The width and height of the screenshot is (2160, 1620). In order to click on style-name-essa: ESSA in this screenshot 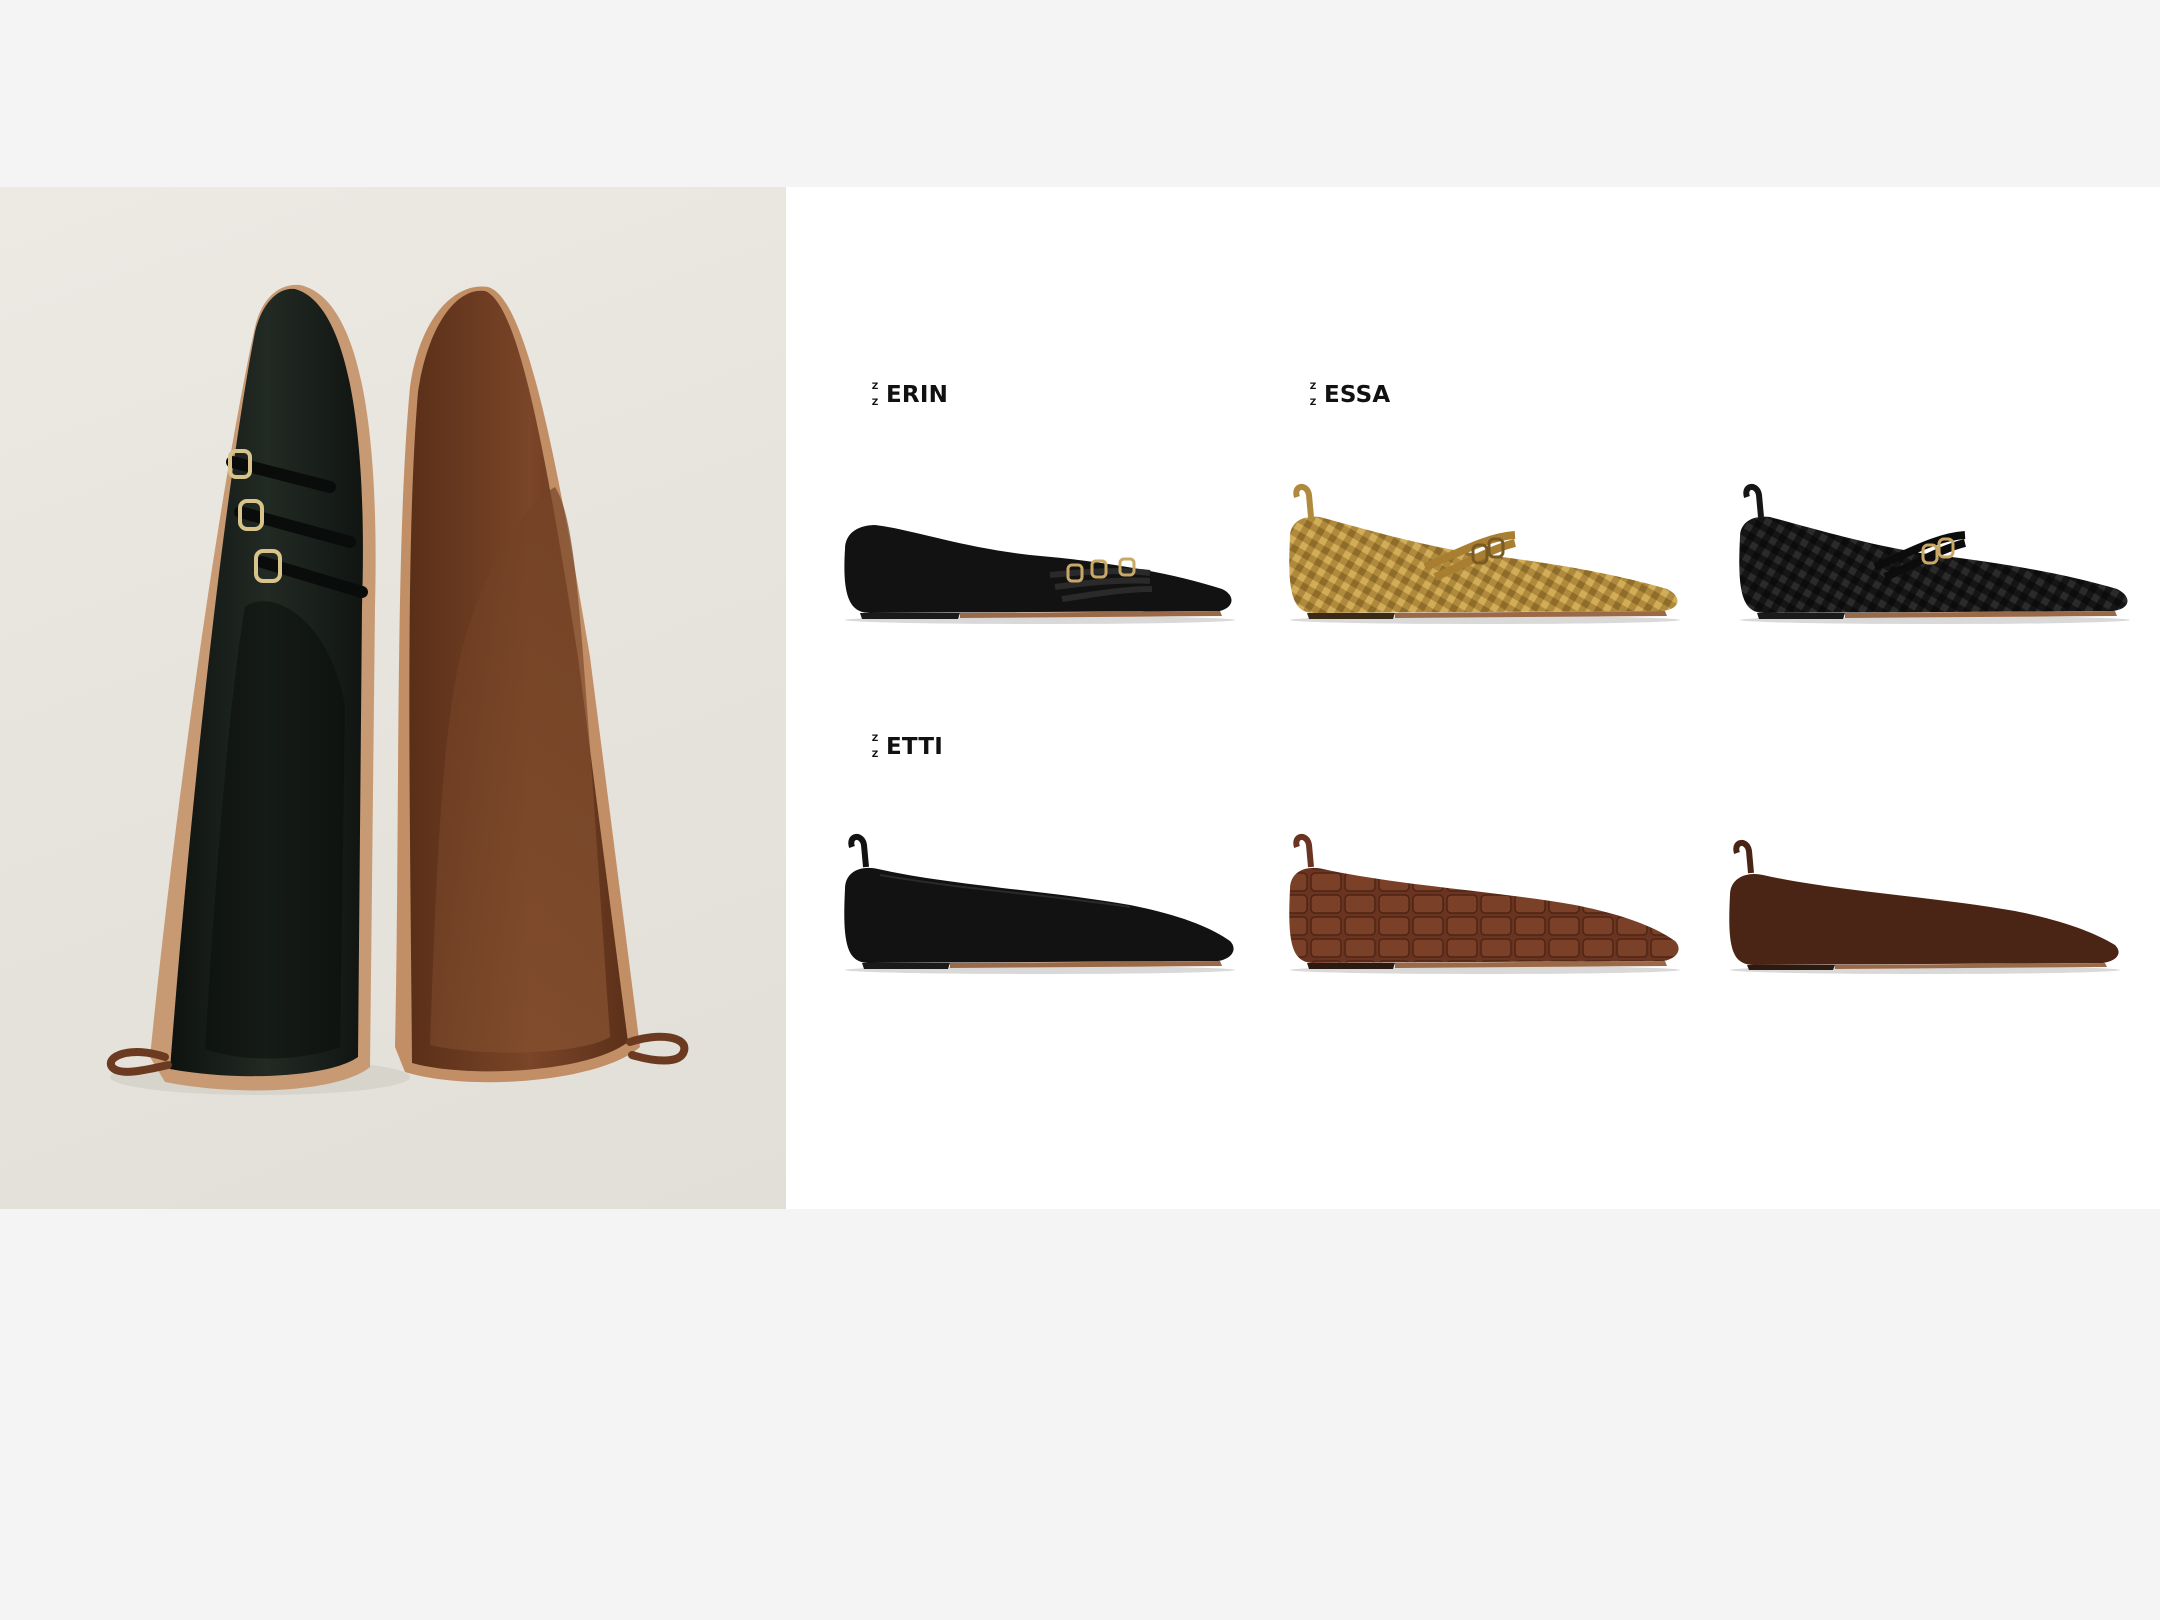, I will do `click(1357, 395)`.